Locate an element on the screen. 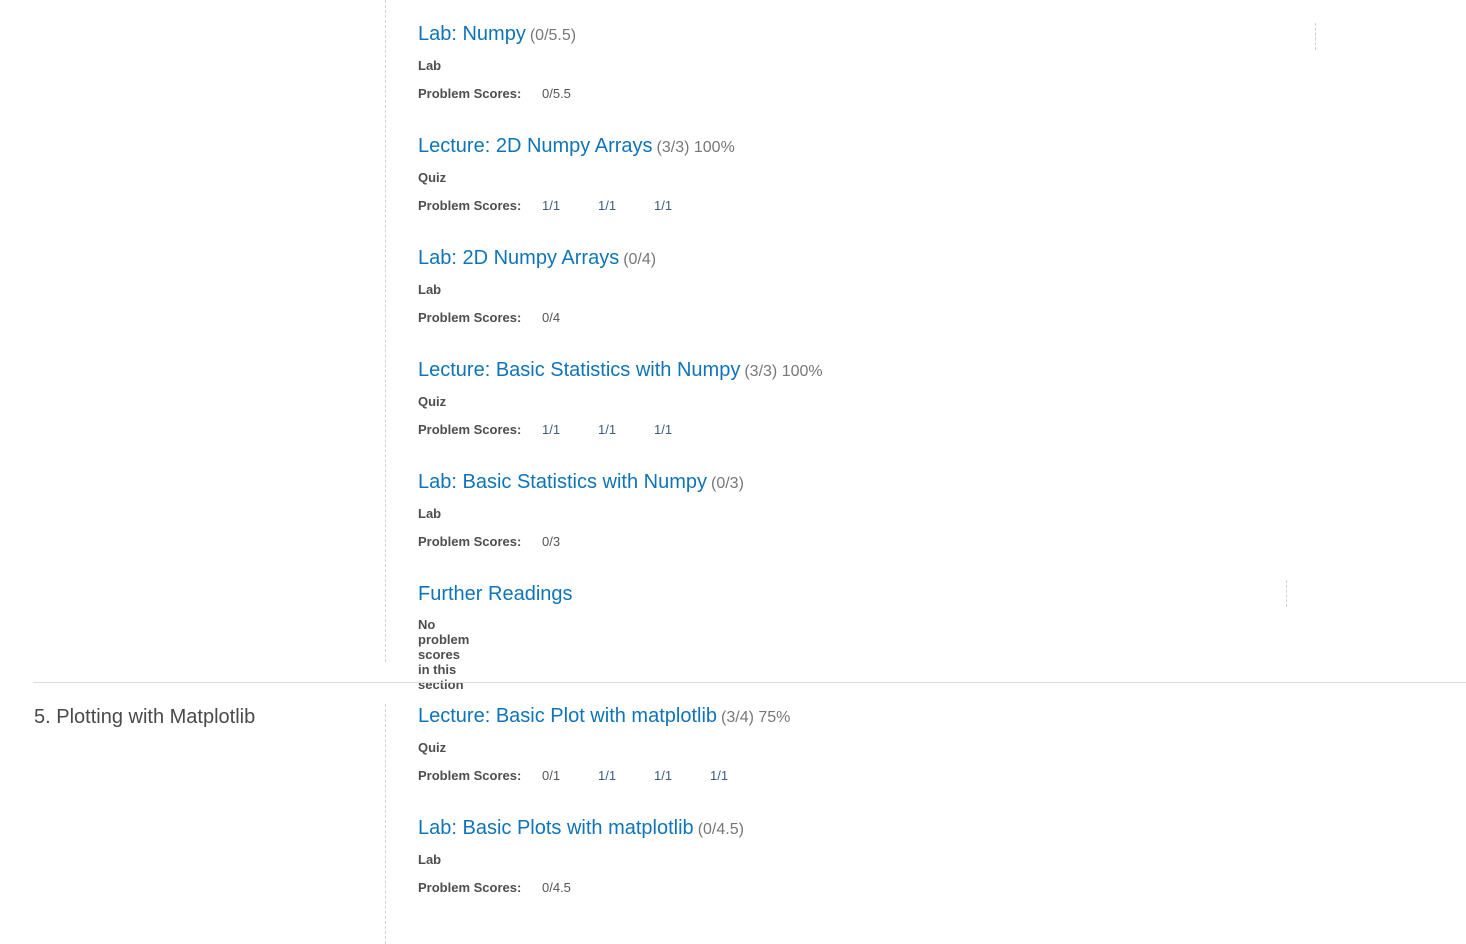 Image resolution: width=1466 pixels, height=944 pixels. no-scores-text: No problem scores in this section is located at coordinates (444, 654).